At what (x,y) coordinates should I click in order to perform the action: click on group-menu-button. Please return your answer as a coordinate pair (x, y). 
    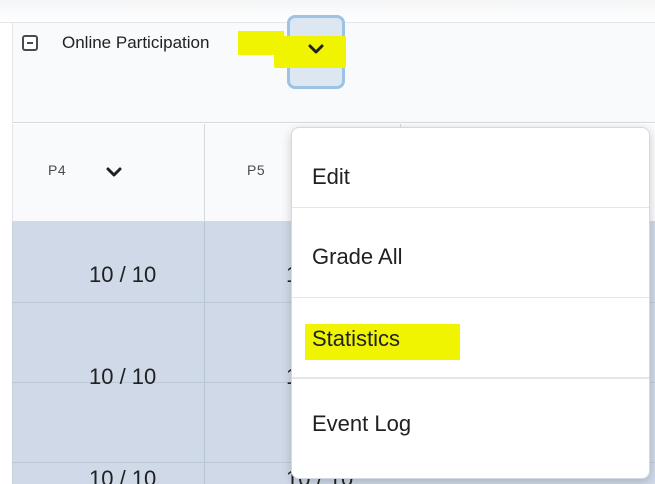
    Looking at the image, I should click on (318, 54).